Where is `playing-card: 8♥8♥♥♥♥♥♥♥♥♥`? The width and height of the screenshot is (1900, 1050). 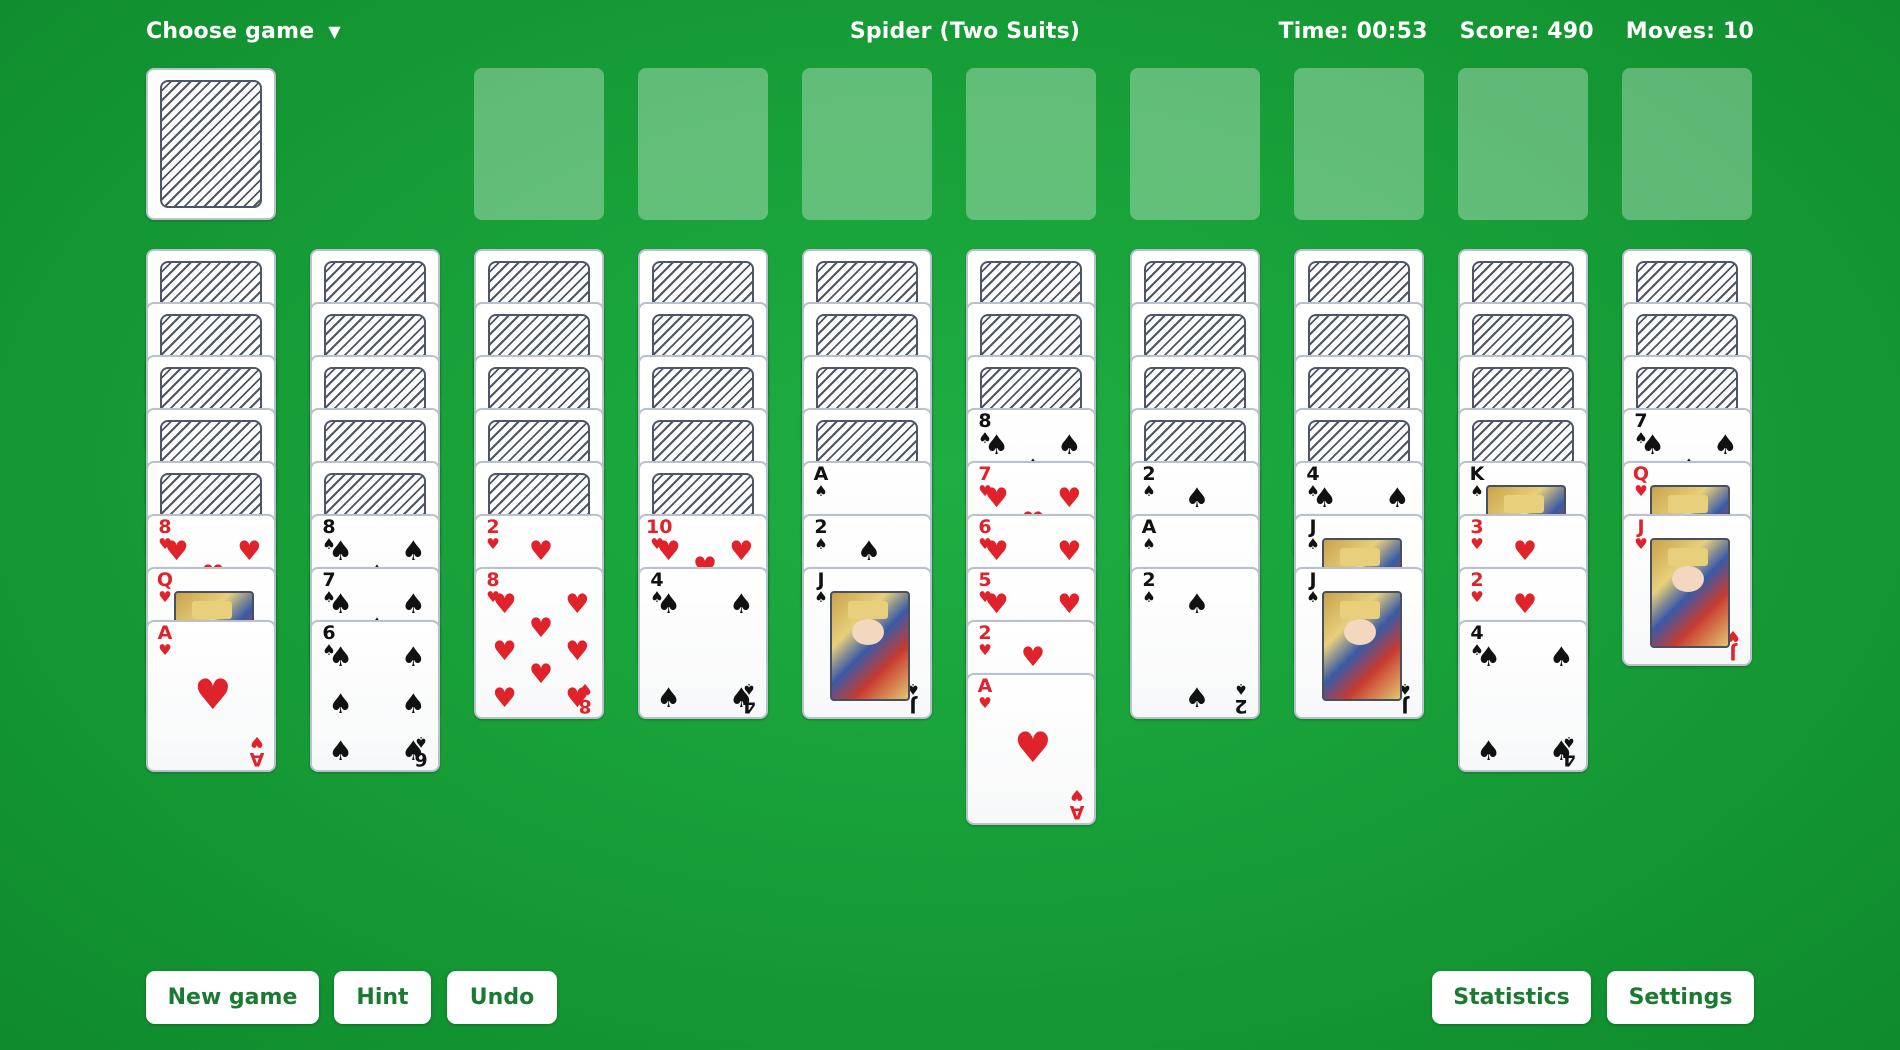 playing-card: 8♥8♥♥♥♥♥♥♥♥♥ is located at coordinates (539, 643).